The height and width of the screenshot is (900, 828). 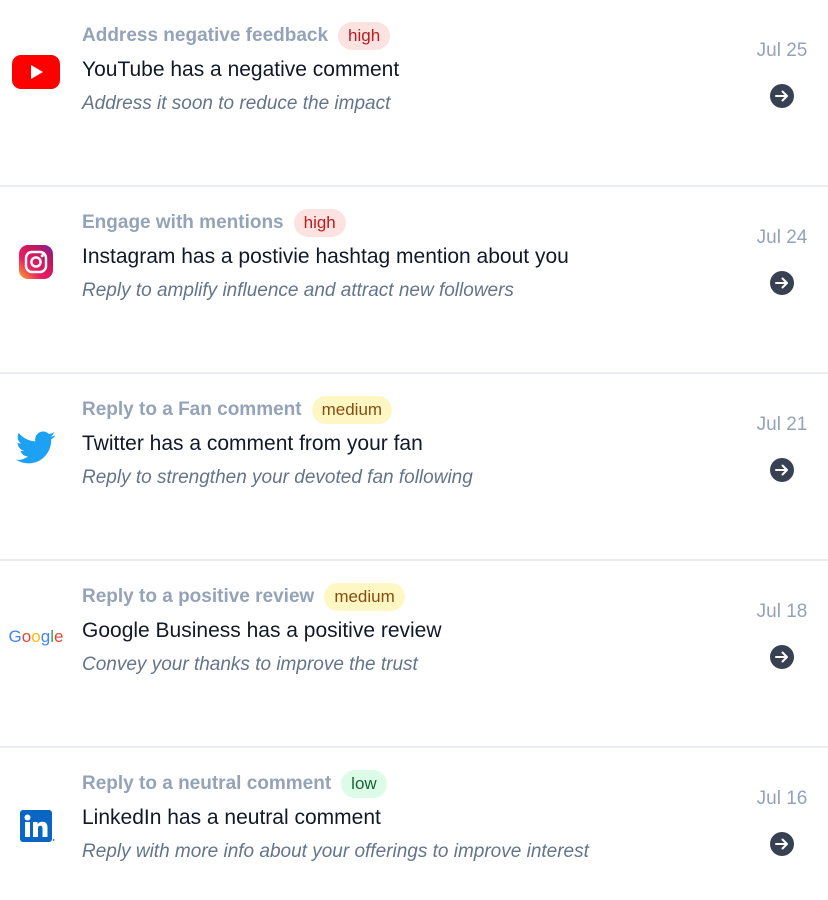 I want to click on item-title: LinkedIn has a neutral comment, so click(x=231, y=817).